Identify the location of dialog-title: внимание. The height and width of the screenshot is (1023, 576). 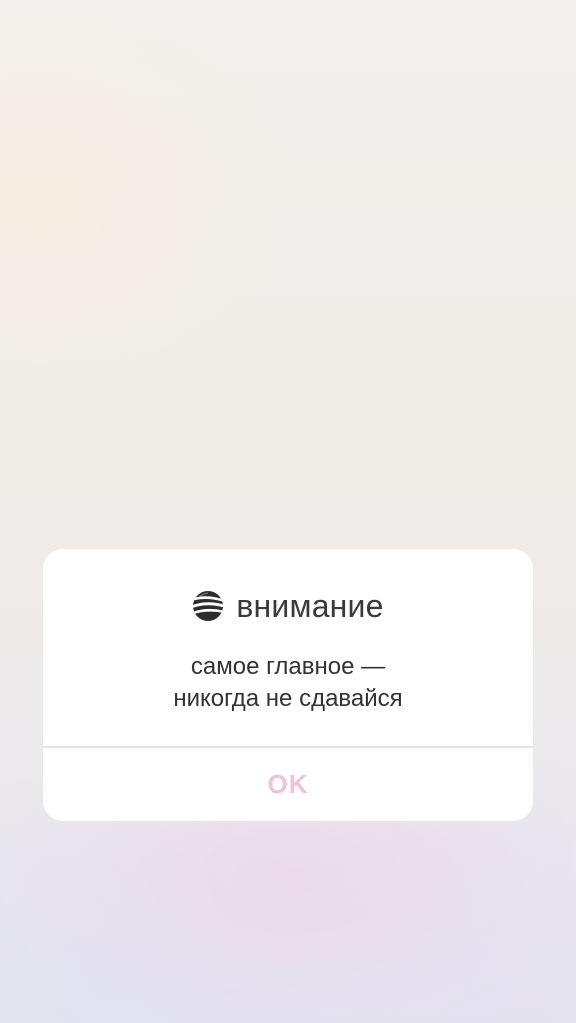
(310, 605).